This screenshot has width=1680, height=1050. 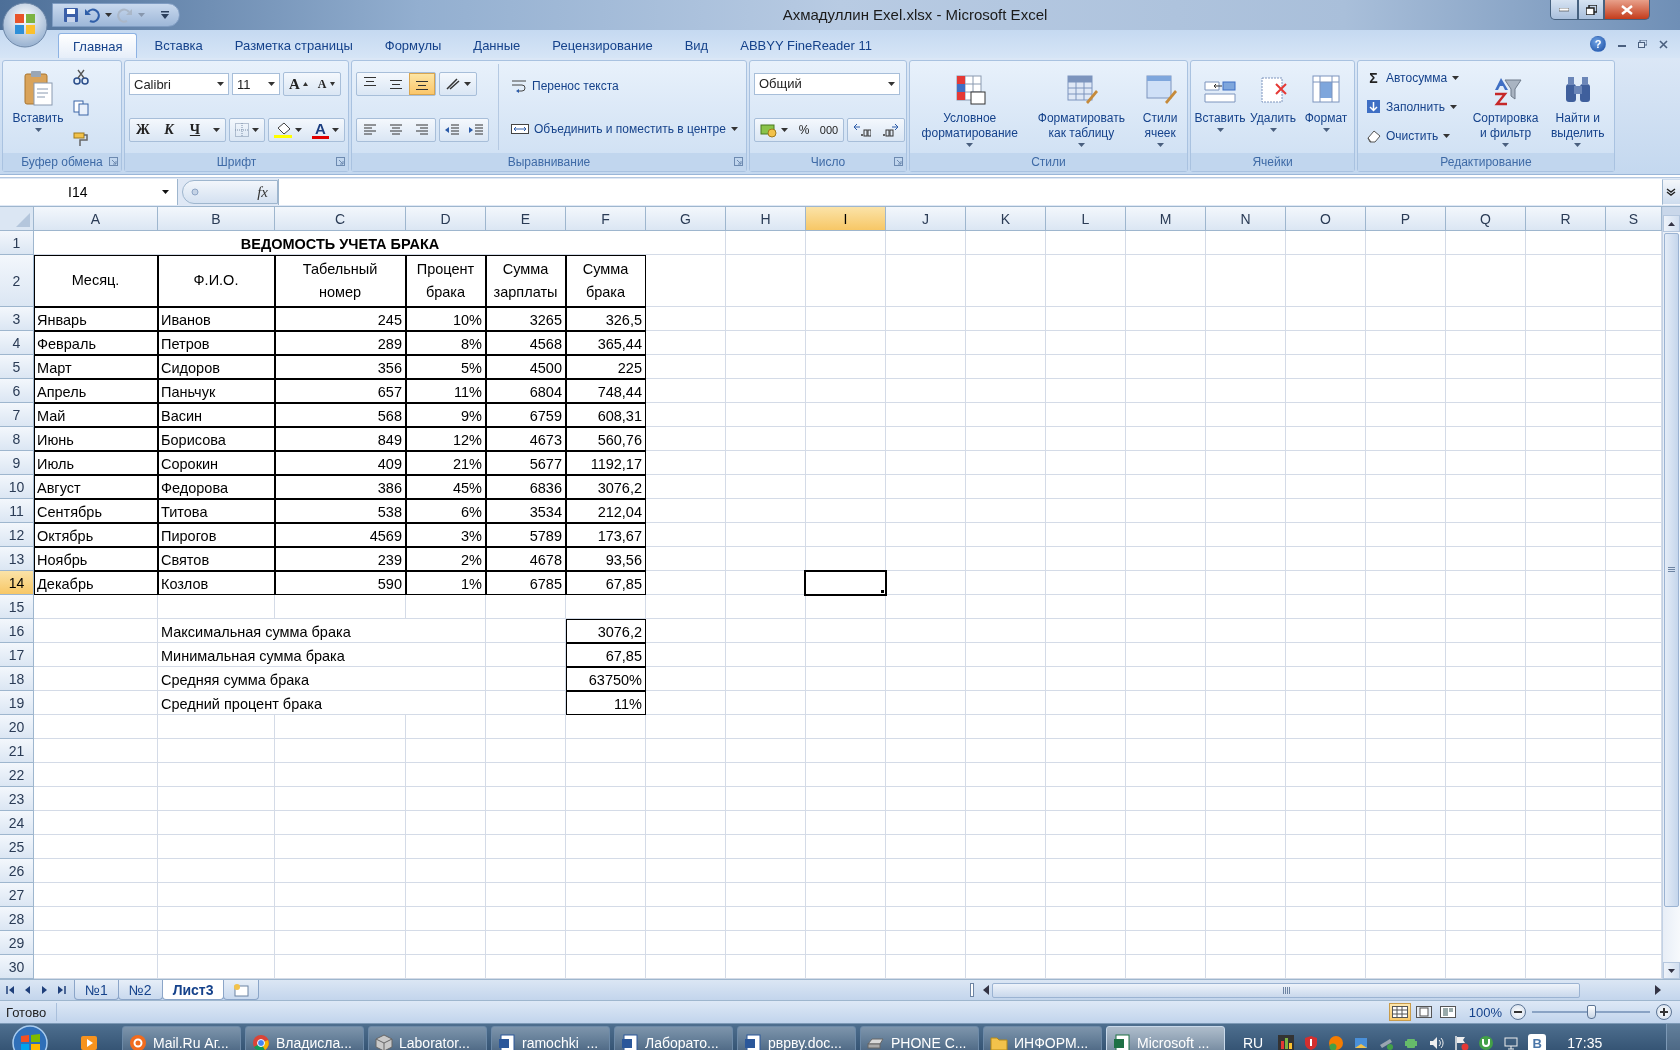 What do you see at coordinates (38, 107) in the screenshot?
I see `paste-button: Вставить` at bounding box center [38, 107].